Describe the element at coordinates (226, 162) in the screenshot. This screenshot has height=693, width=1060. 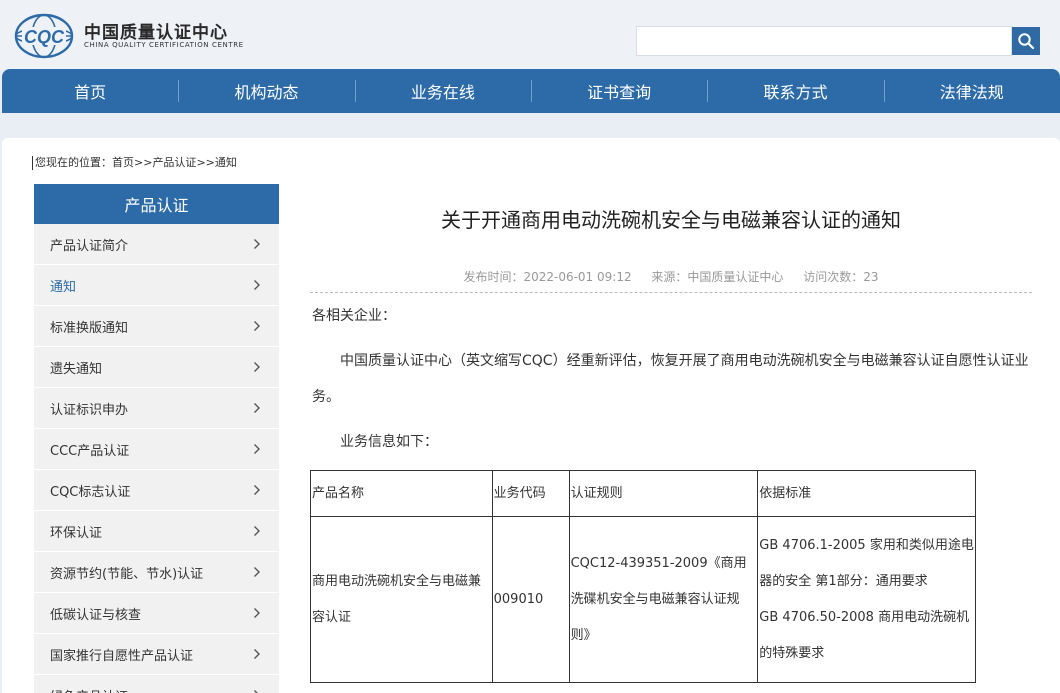
I see `breadcrumb-current-link: 通知` at that location.